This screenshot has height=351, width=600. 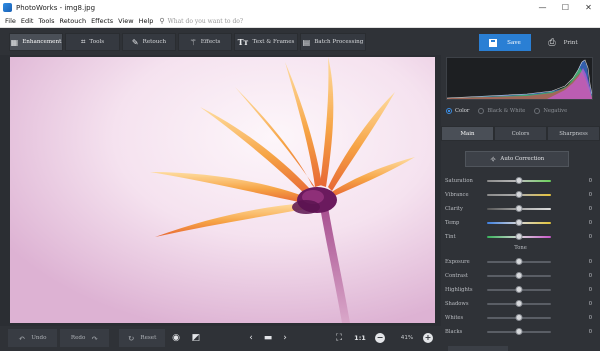 I want to click on slider-label: Temp, so click(x=452, y=223).